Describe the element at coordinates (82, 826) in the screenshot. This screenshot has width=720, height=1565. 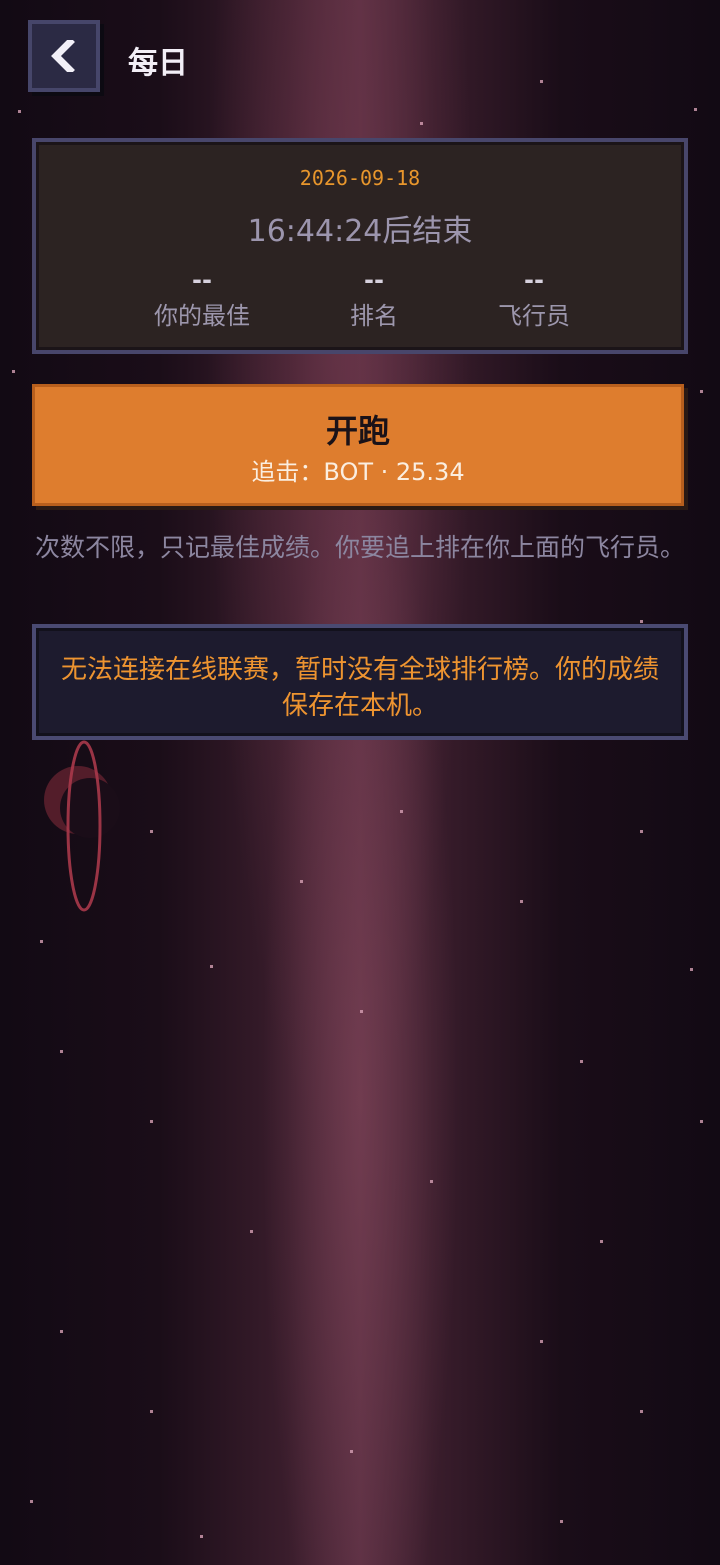
I see `ringed-planet-icon` at that location.